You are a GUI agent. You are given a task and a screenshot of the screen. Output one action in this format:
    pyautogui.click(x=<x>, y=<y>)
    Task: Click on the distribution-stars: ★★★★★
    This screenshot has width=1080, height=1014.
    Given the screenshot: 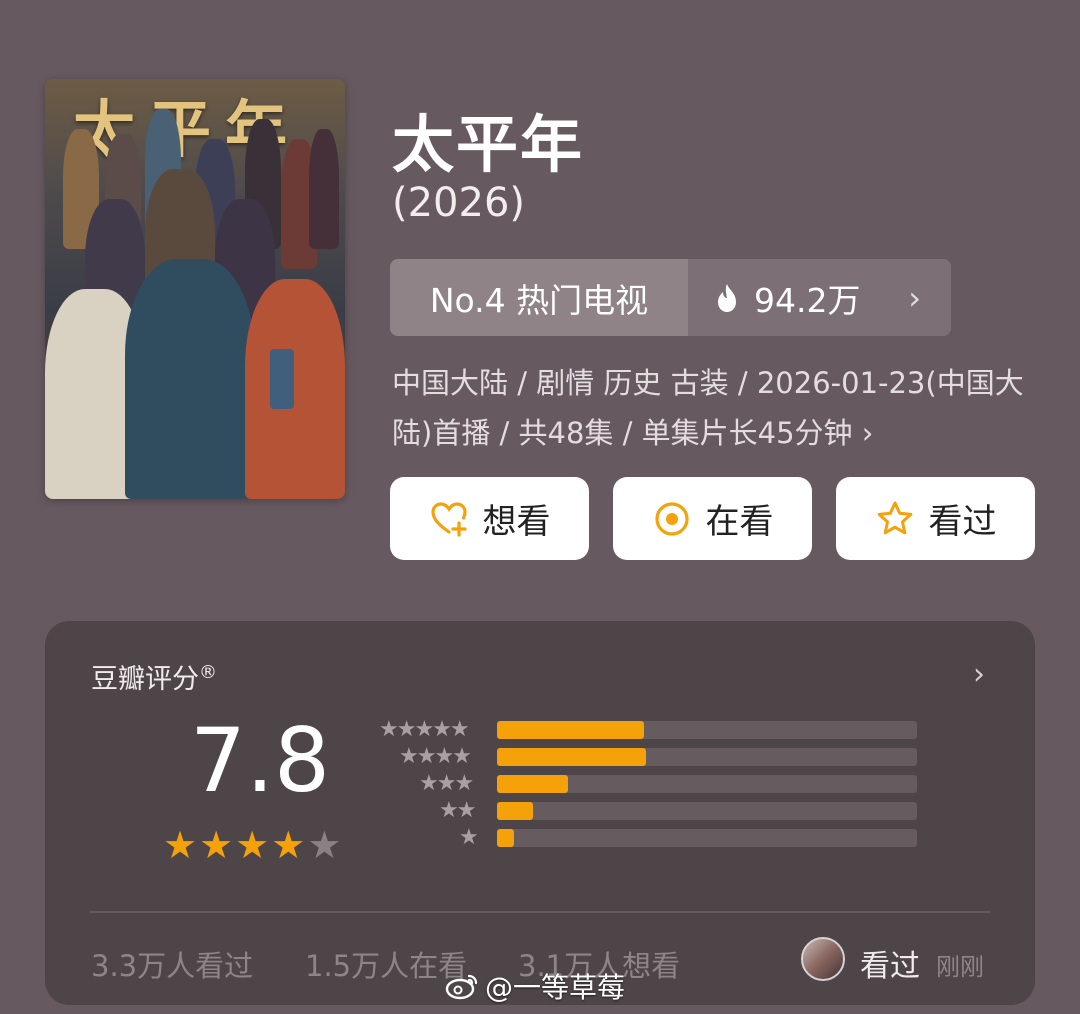 What is the action you would take?
    pyautogui.click(x=424, y=729)
    